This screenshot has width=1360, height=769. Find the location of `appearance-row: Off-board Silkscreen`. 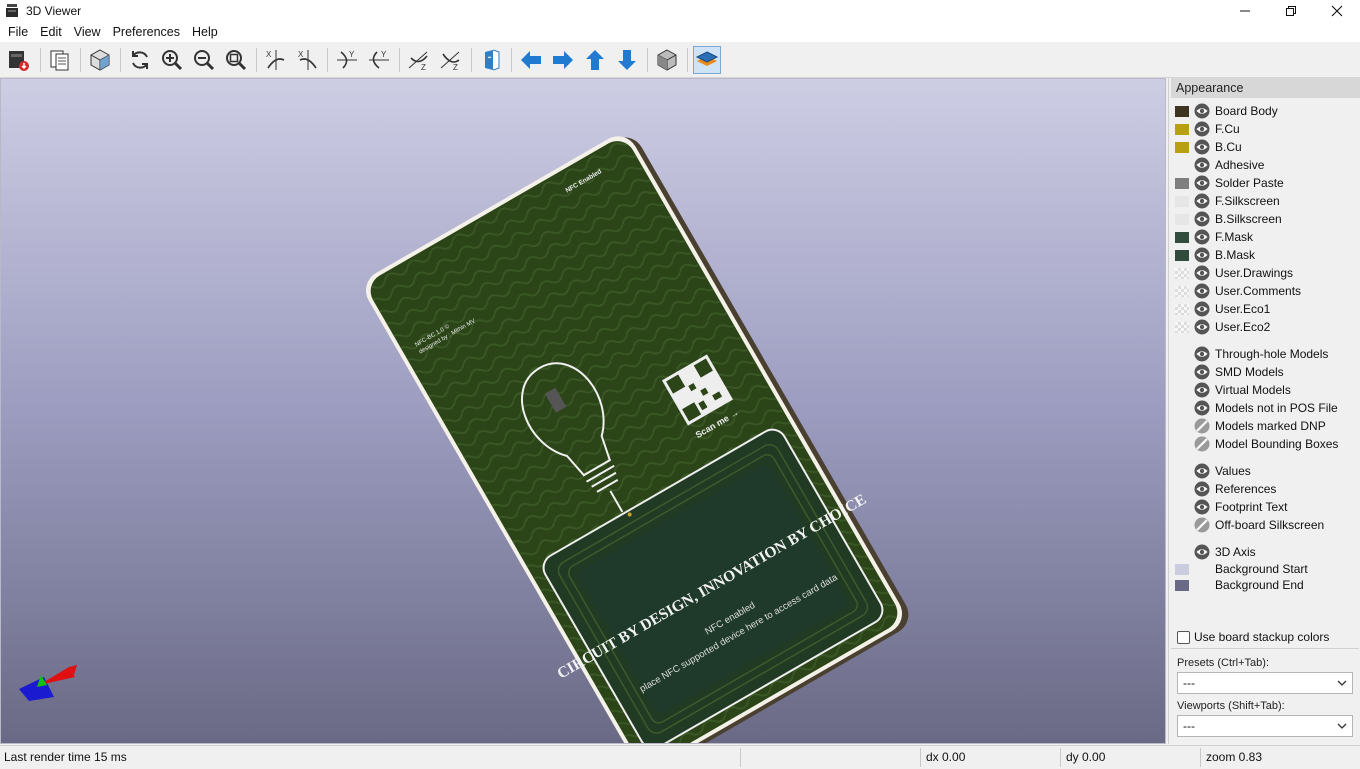

appearance-row: Off-board Silkscreen is located at coordinates (1249, 525).